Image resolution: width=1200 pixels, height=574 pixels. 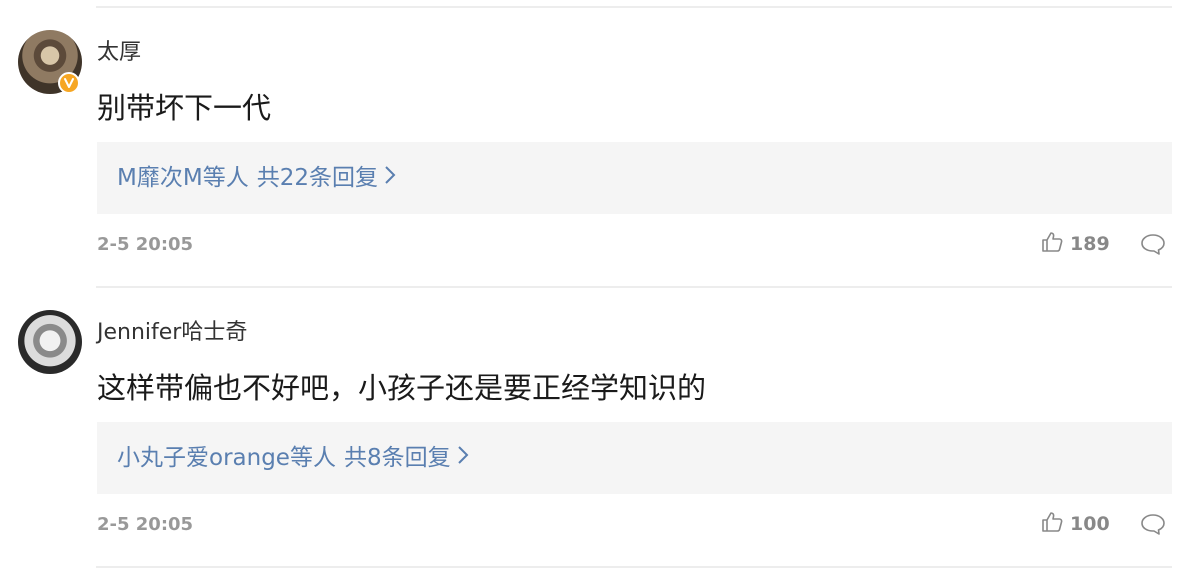 I want to click on comment-text: 别带坏下一代, so click(x=184, y=108).